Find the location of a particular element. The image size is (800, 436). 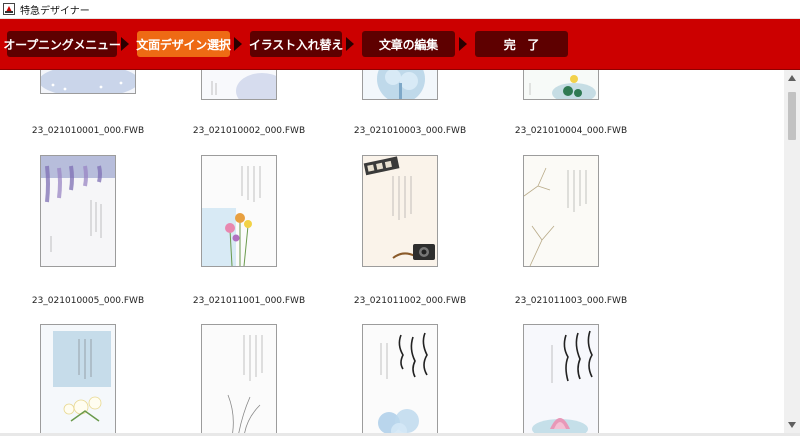

thumbnail-filename: 23_021011003_000.FWB is located at coordinates (571, 301).